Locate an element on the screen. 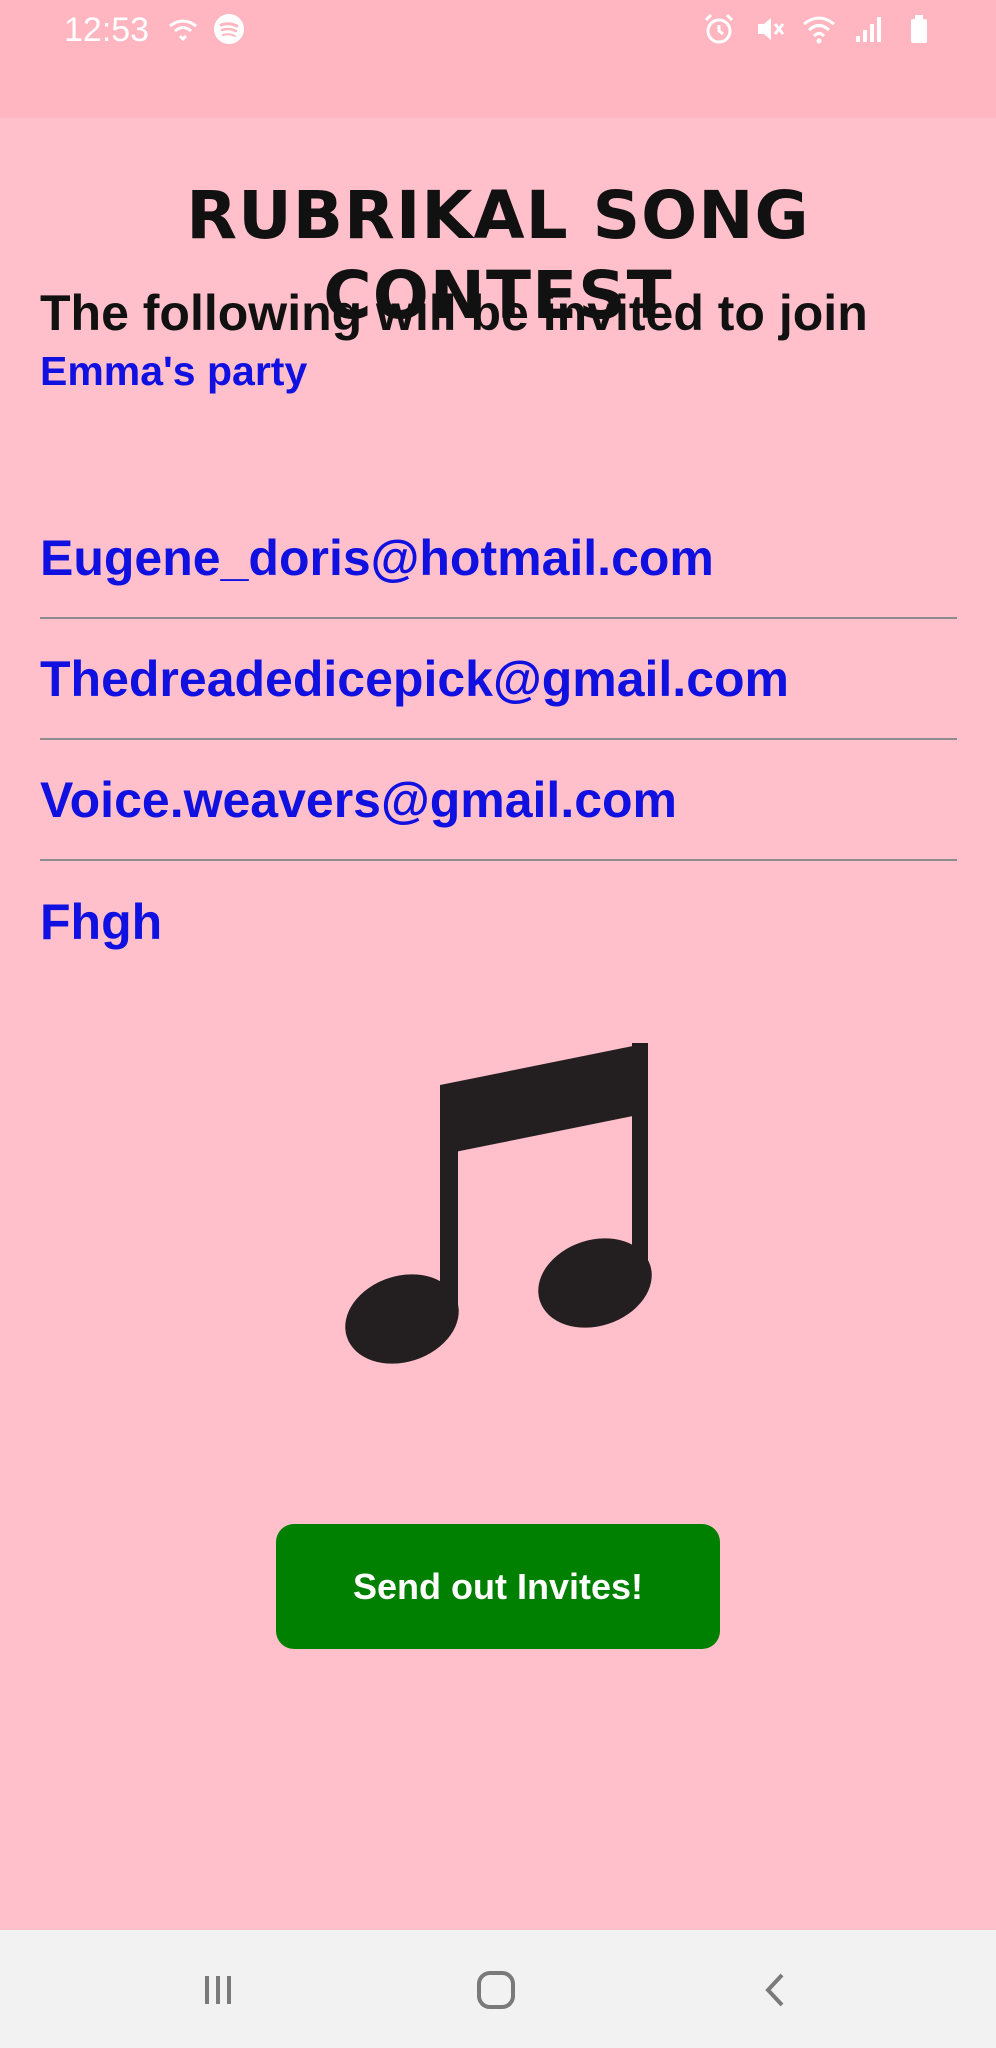 The image size is (996, 2048). vibrate-mute-icon is located at coordinates (771, 29).